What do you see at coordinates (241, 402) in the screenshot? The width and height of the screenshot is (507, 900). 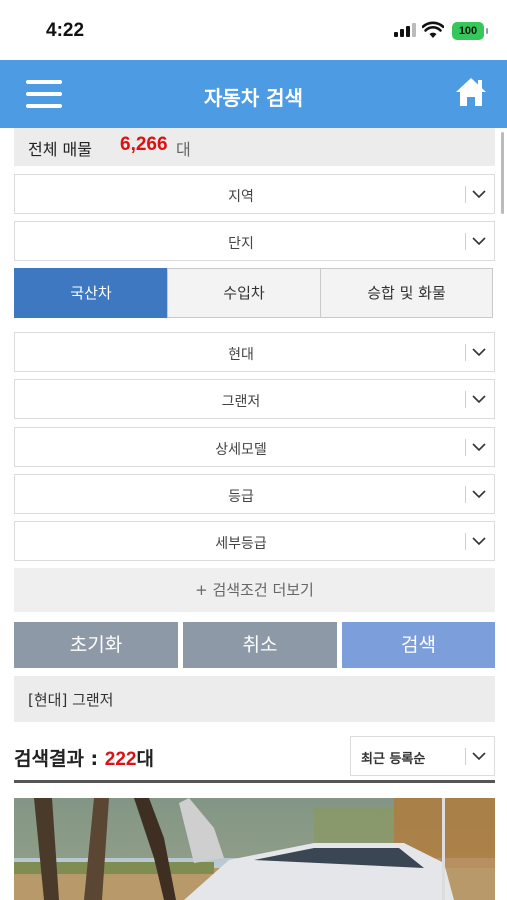 I see `model-select-value: 그랜저` at bounding box center [241, 402].